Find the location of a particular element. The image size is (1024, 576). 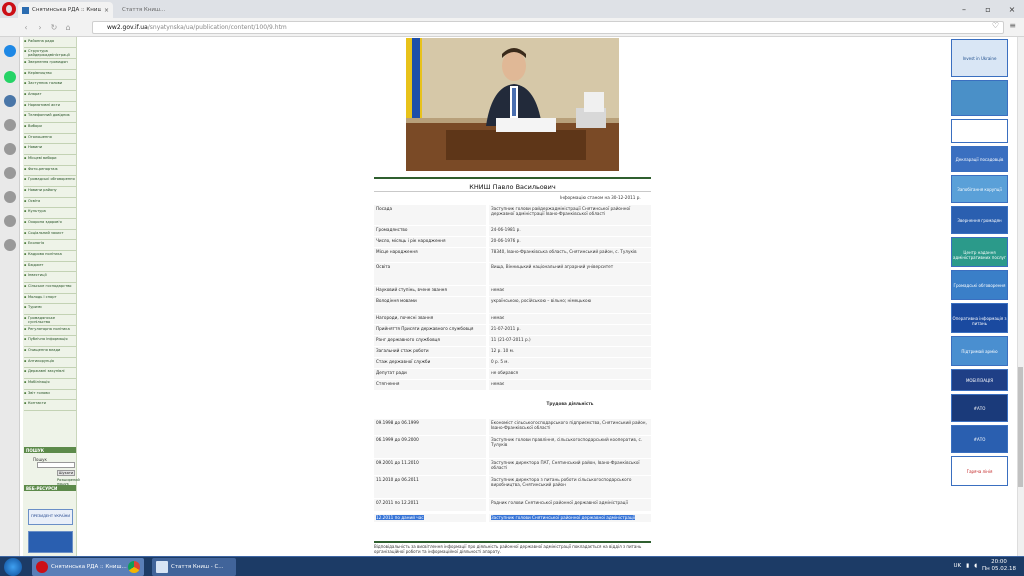

right-banner: Invest in Ukraine is located at coordinates (979, 58).